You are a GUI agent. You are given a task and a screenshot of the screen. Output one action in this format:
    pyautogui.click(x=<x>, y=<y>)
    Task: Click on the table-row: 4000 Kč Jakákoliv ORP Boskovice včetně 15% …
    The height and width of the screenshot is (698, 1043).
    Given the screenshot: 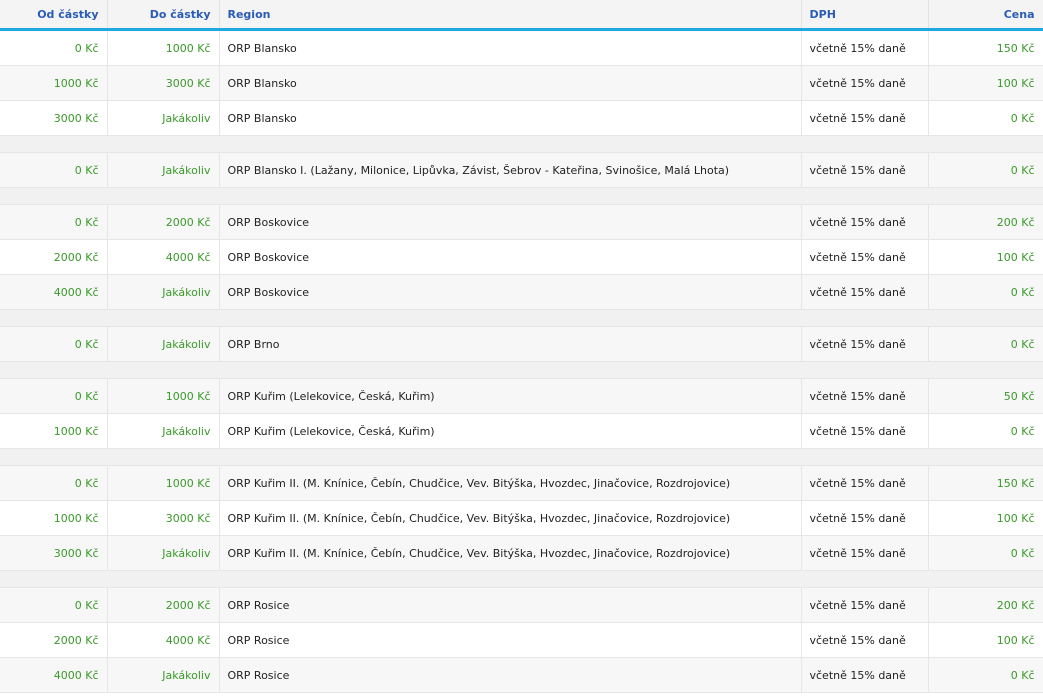 What is the action you would take?
    pyautogui.click(x=521, y=292)
    